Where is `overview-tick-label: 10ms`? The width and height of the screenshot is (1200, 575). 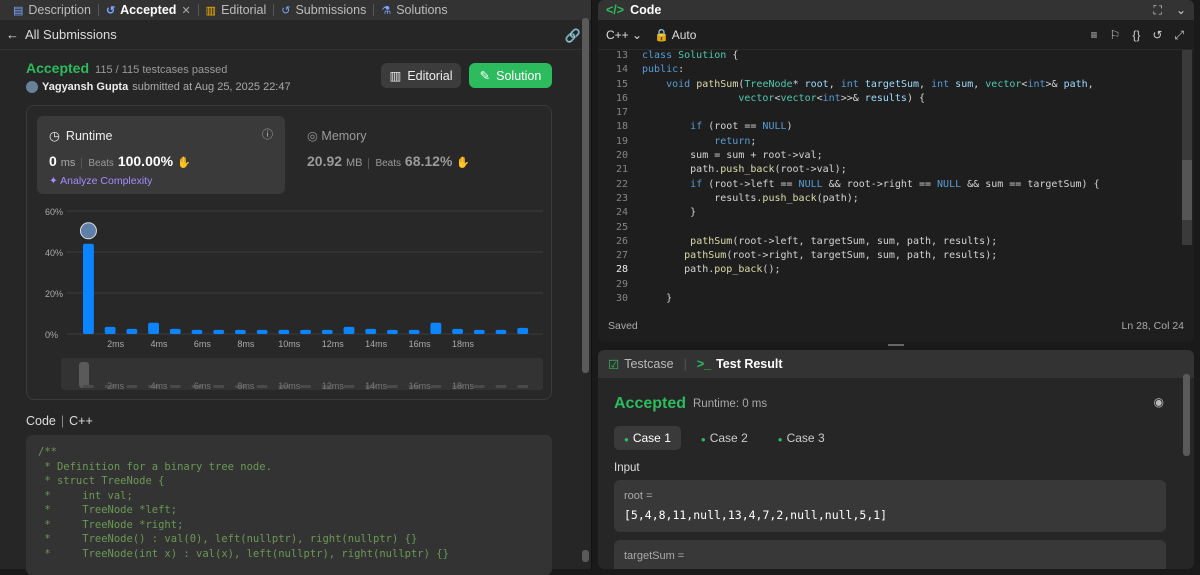 overview-tick-label: 10ms is located at coordinates (289, 386).